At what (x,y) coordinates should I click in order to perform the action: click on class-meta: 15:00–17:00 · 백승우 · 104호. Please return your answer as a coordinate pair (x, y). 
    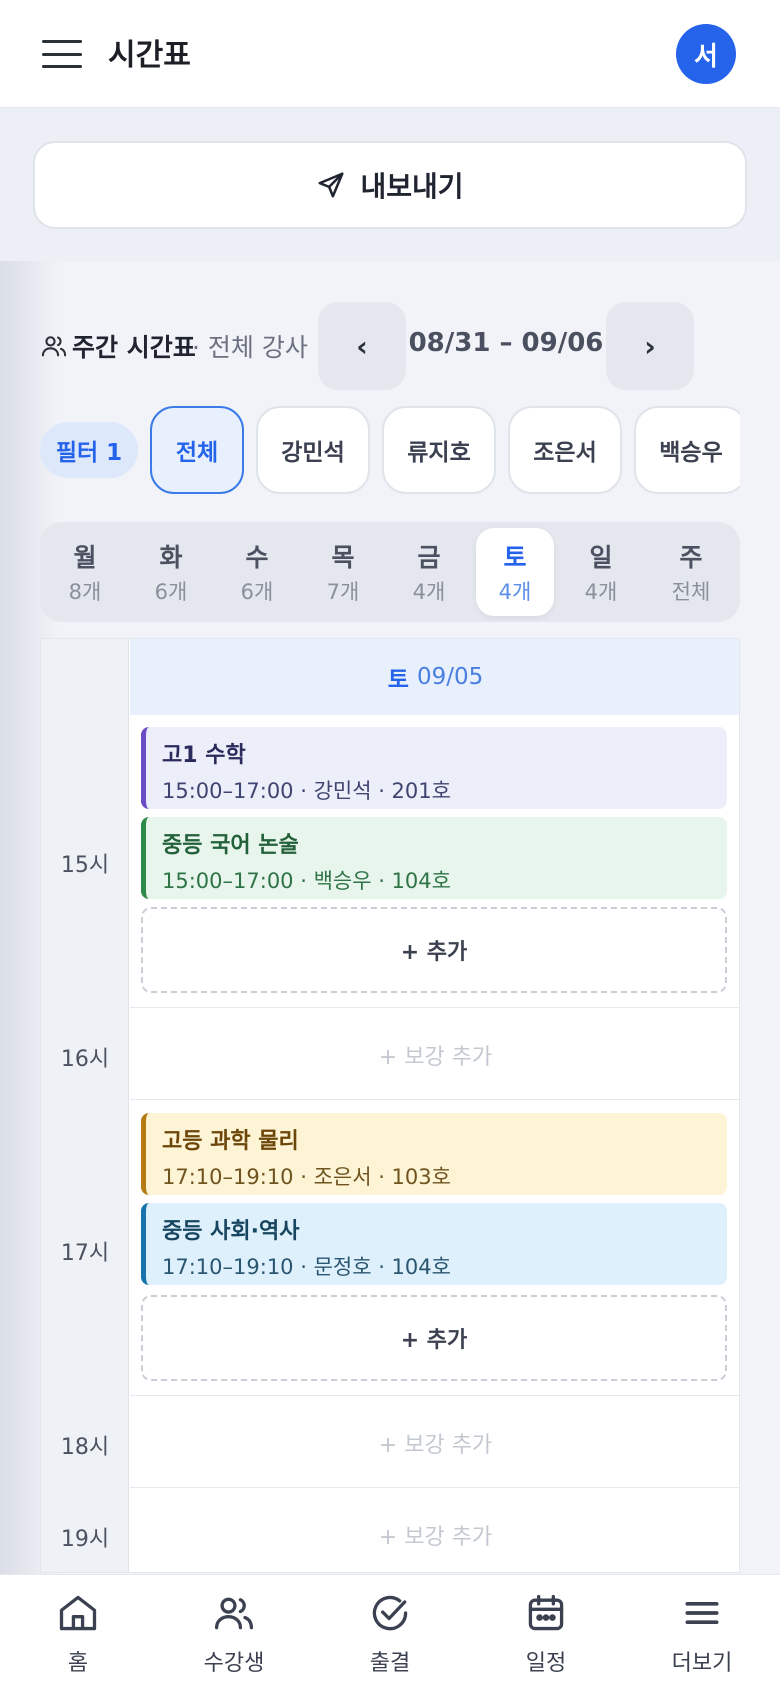
    Looking at the image, I should click on (306, 881).